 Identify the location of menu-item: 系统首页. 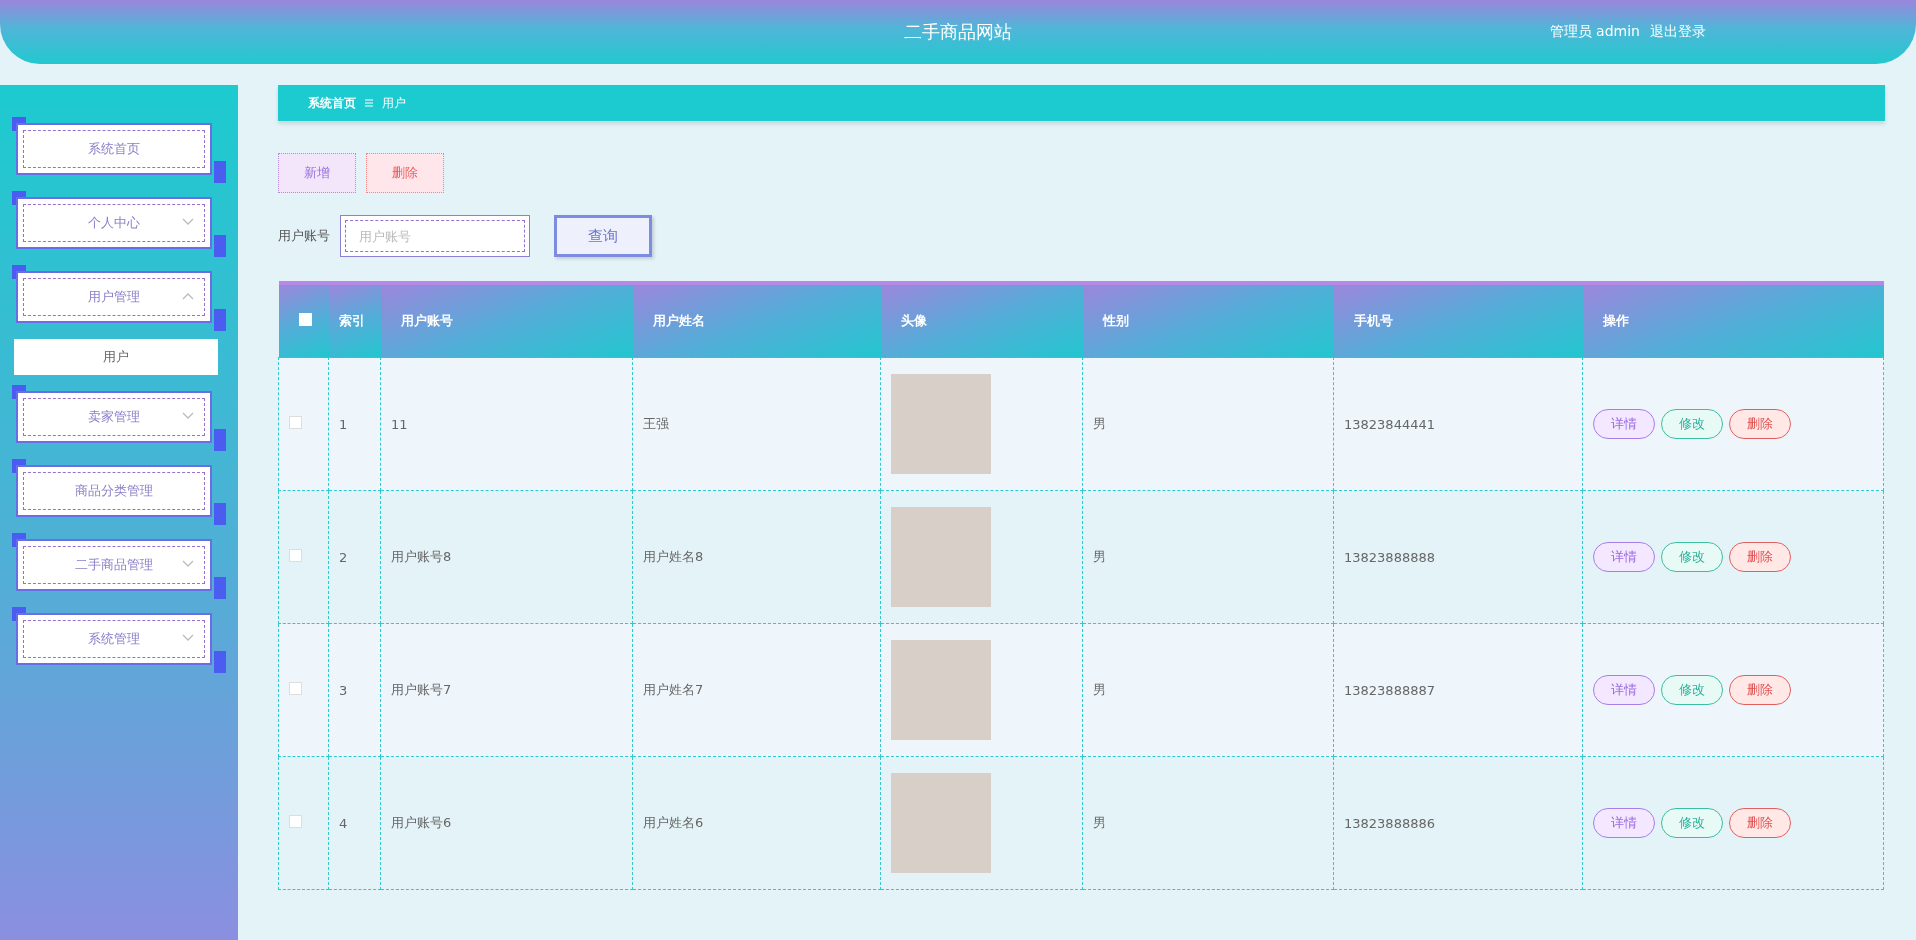
(114, 149).